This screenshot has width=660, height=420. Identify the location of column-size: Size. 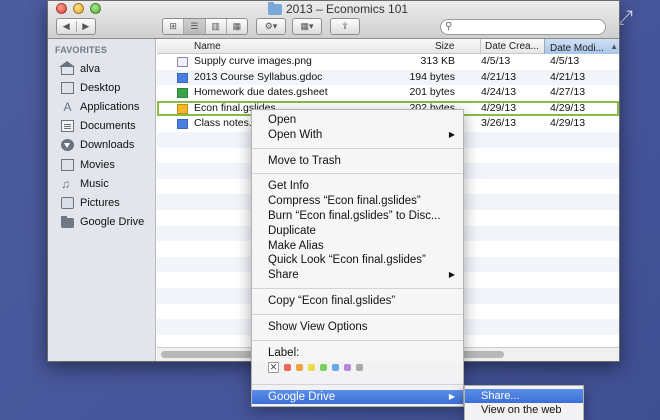
(444, 46).